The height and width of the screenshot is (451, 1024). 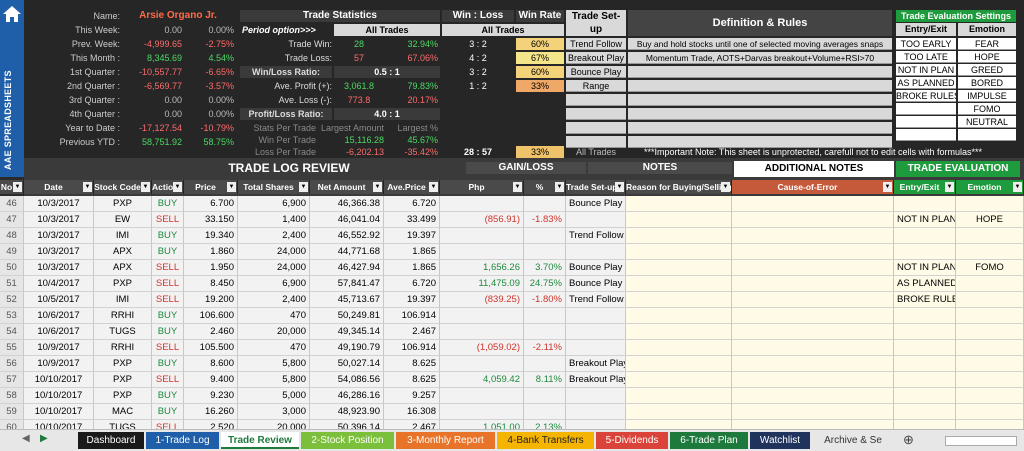 I want to click on eval-emotion-option: IMPULSE, so click(x=987, y=96).